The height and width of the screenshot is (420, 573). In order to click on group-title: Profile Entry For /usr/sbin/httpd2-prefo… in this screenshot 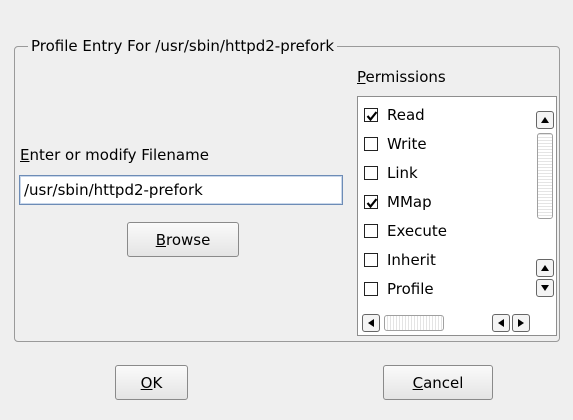, I will do `click(183, 46)`.